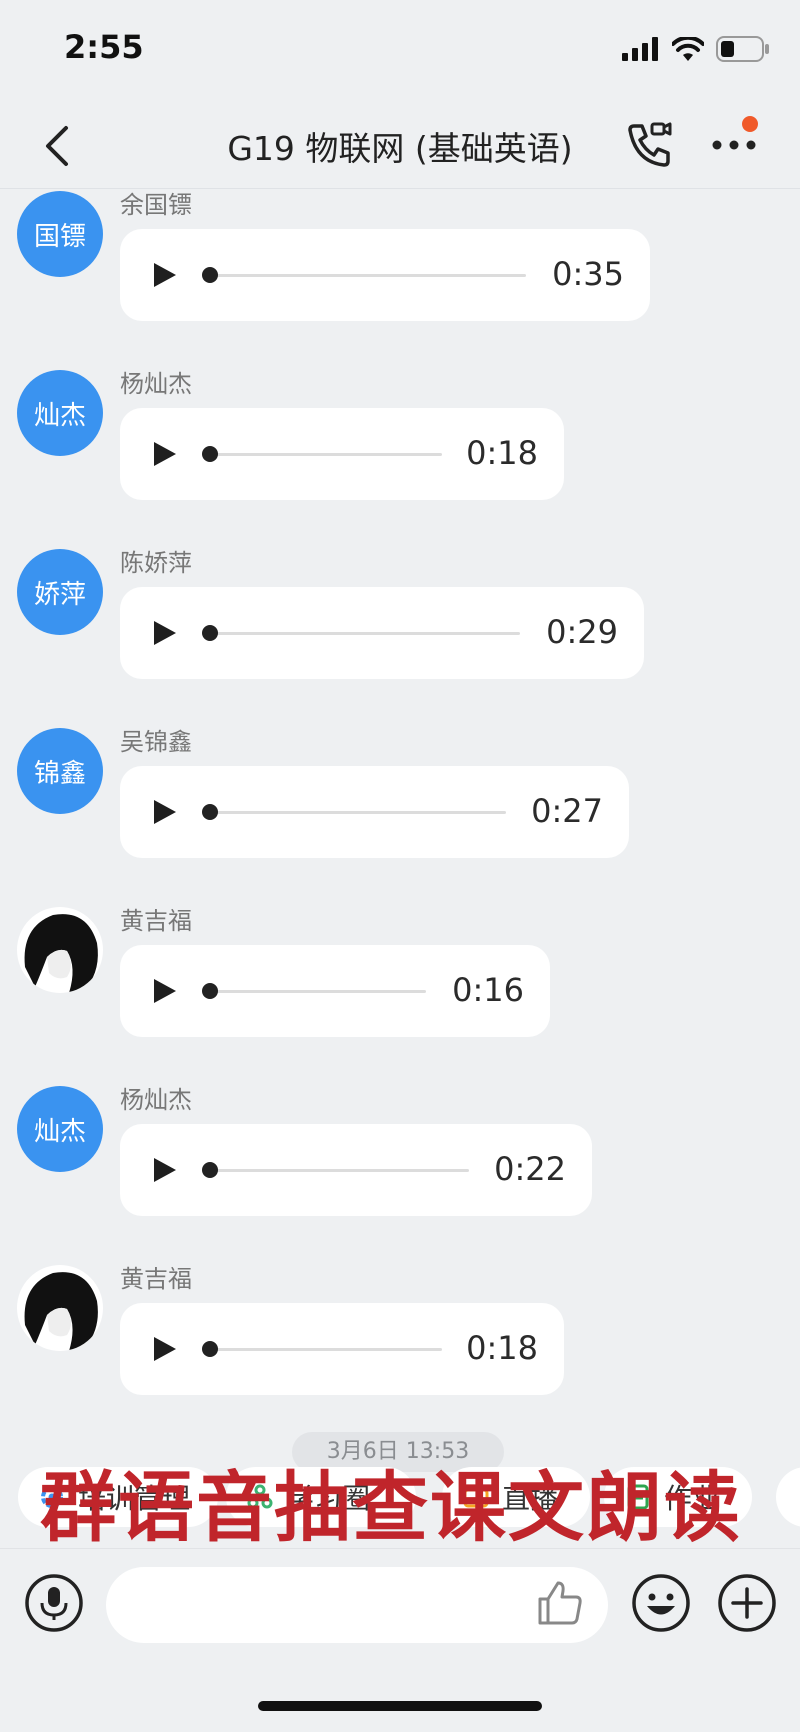  What do you see at coordinates (400, 1706) in the screenshot?
I see `home-indicator` at bounding box center [400, 1706].